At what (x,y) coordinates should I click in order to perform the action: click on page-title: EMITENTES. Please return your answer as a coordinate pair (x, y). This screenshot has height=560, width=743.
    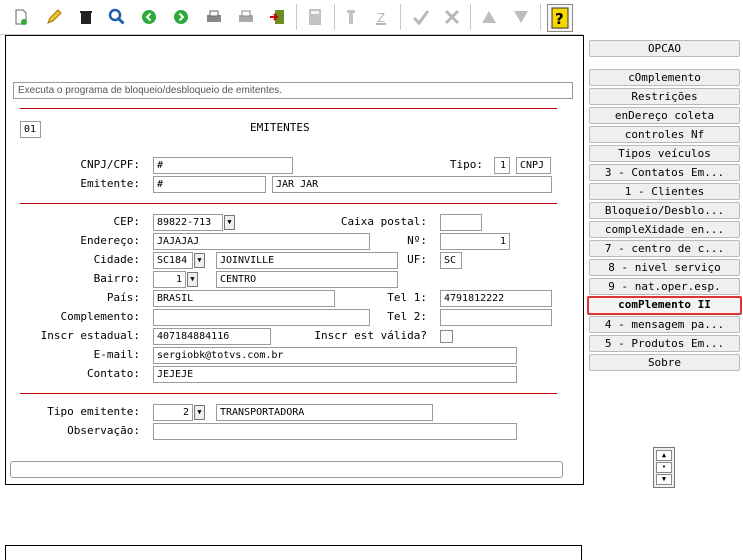
    Looking at the image, I should click on (280, 127).